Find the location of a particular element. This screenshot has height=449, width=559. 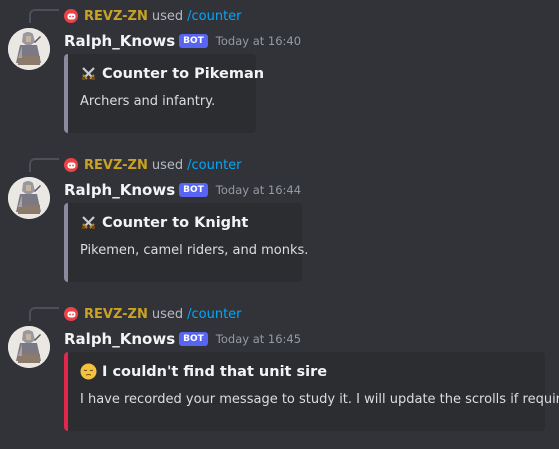

embed: Counter to Pikeman Archers and infantry. is located at coordinates (164, 93).